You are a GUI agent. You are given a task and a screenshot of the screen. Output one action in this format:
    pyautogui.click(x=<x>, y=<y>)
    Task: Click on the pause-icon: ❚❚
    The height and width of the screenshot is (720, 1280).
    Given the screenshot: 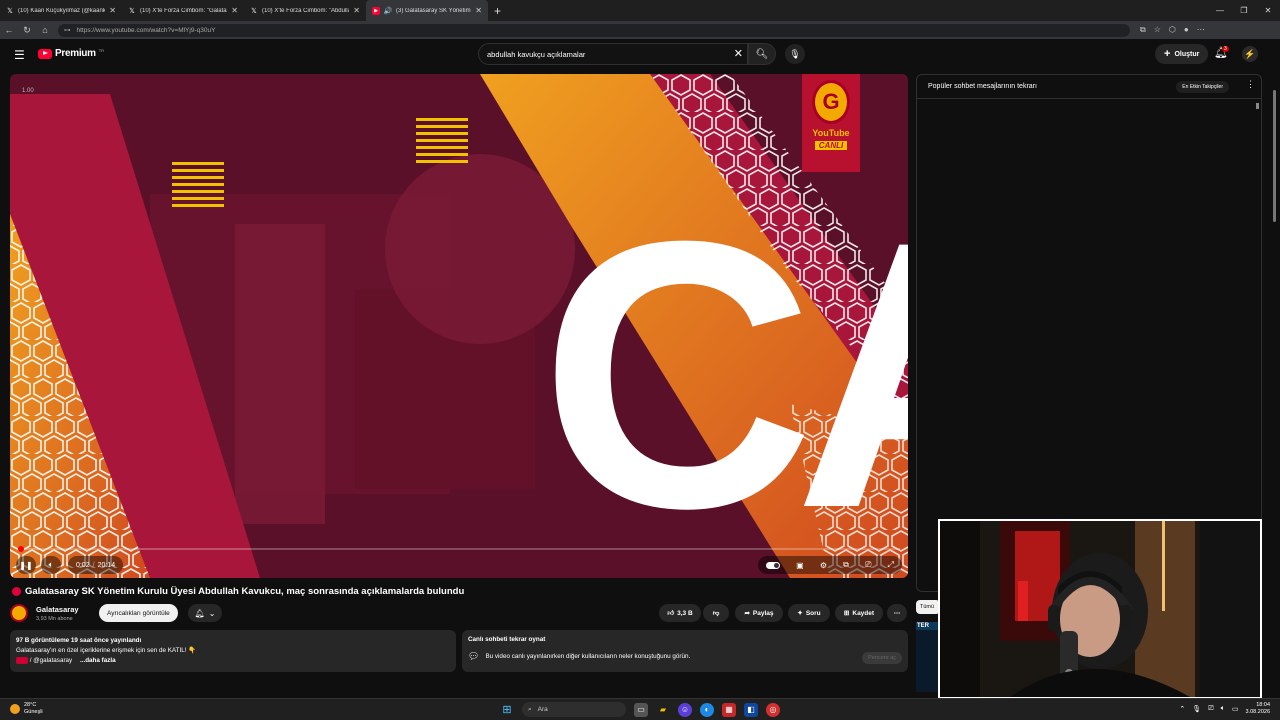 What is the action you would take?
    pyautogui.click(x=26, y=565)
    